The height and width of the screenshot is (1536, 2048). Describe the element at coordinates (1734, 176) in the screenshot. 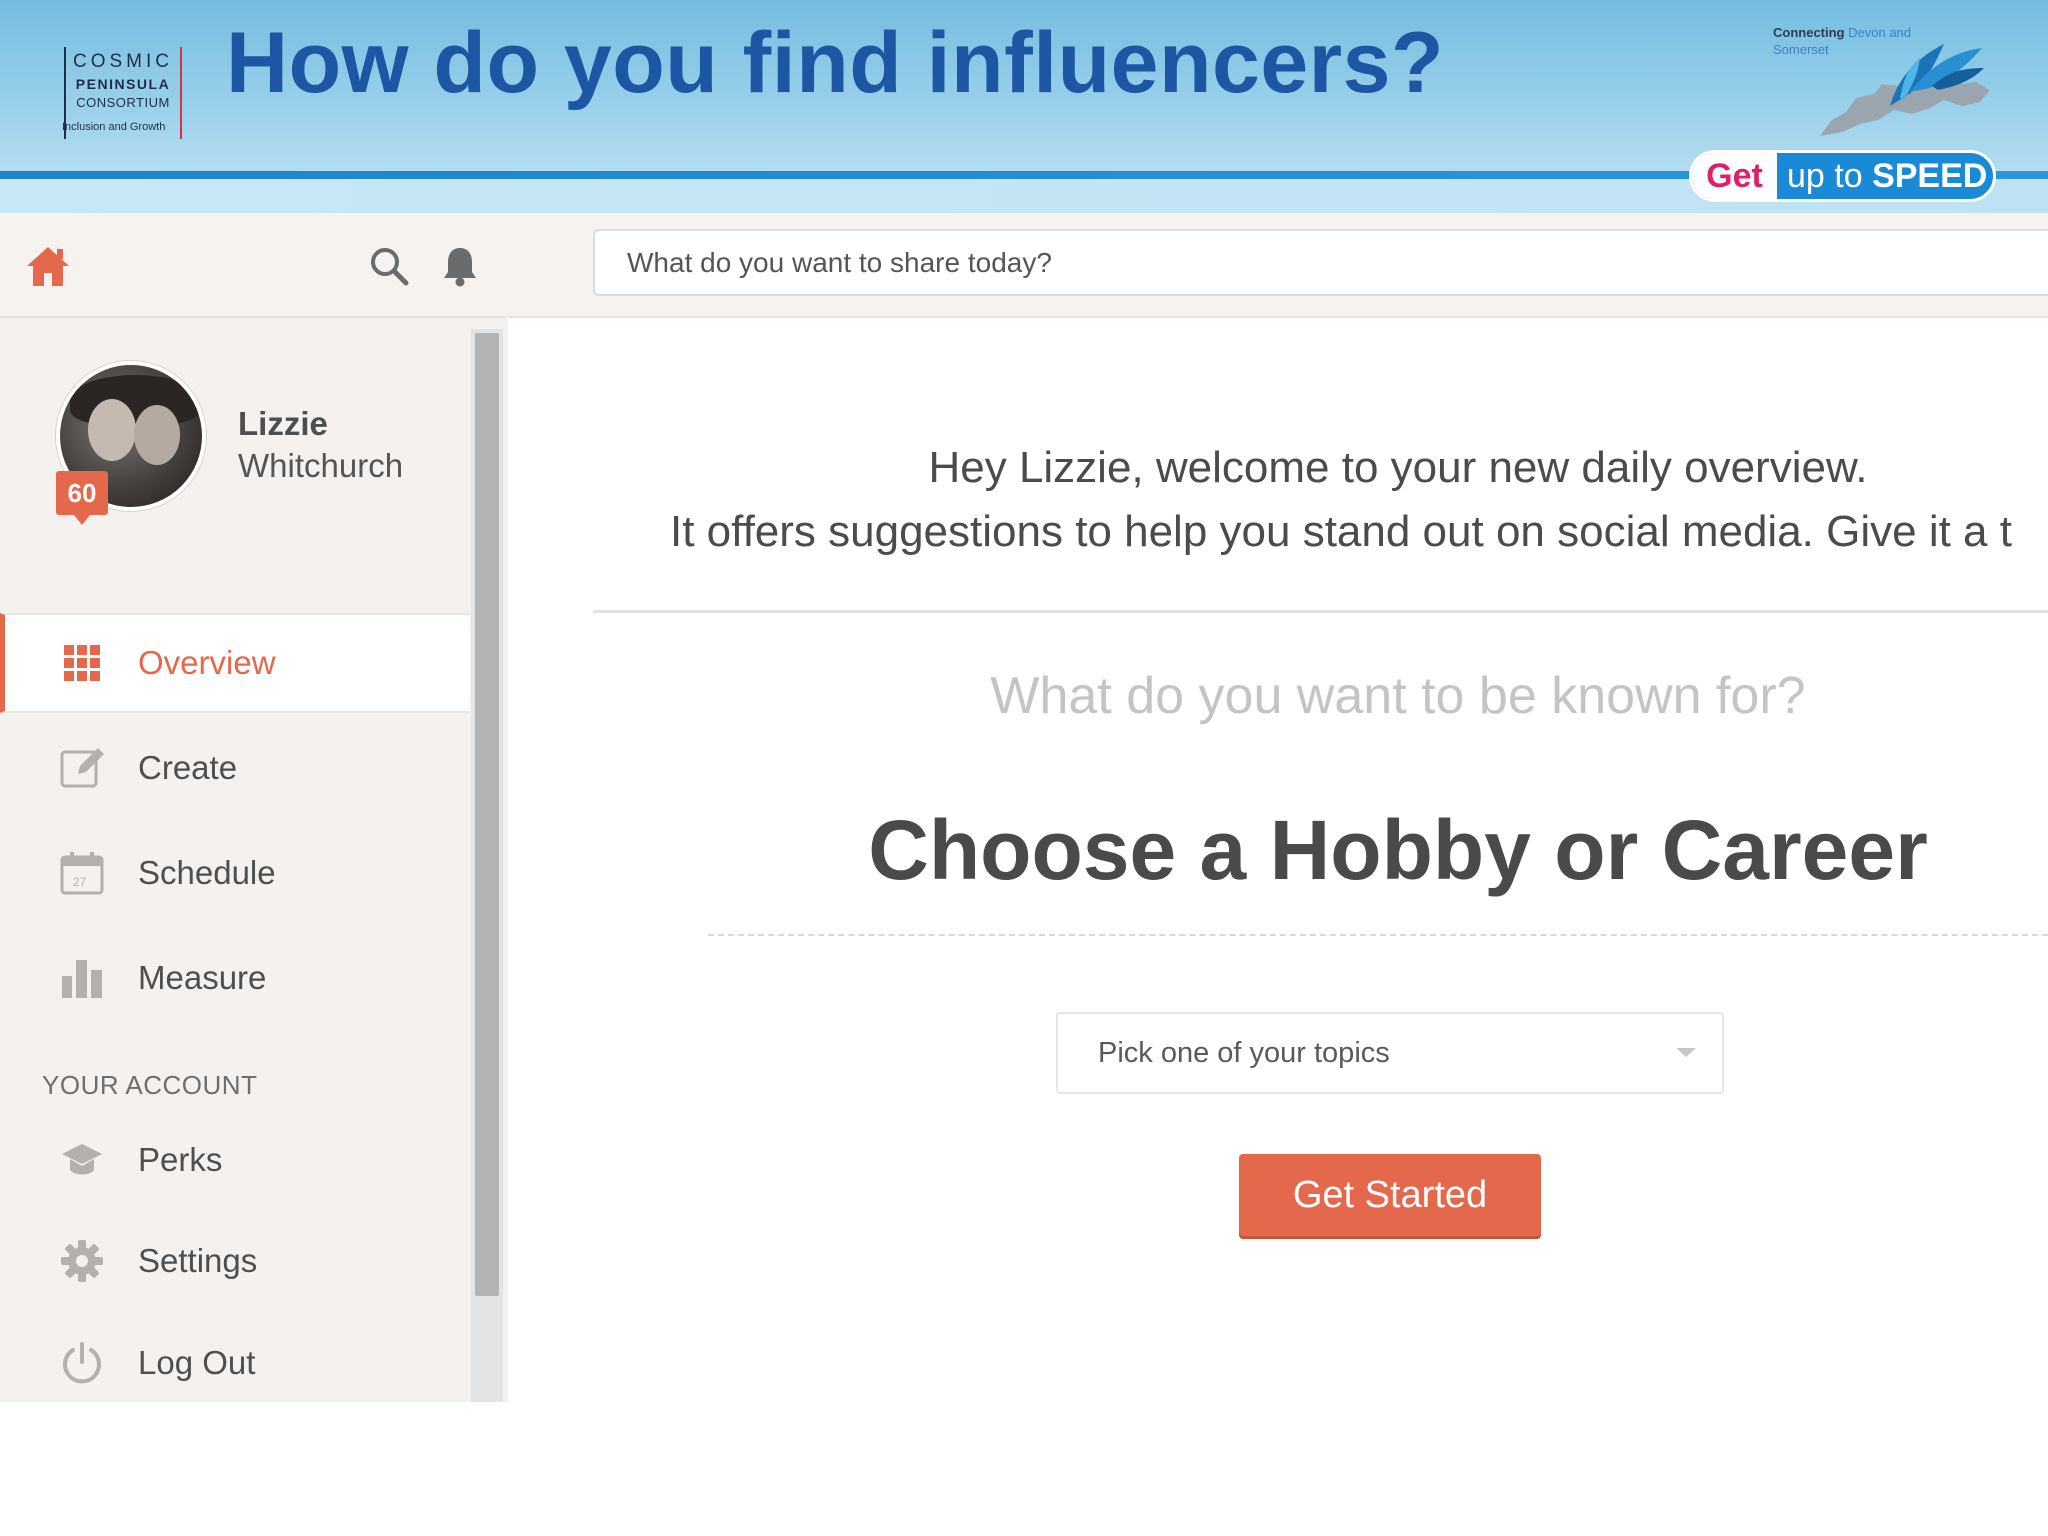

I see `get-up-to-speed-get: Get` at that location.